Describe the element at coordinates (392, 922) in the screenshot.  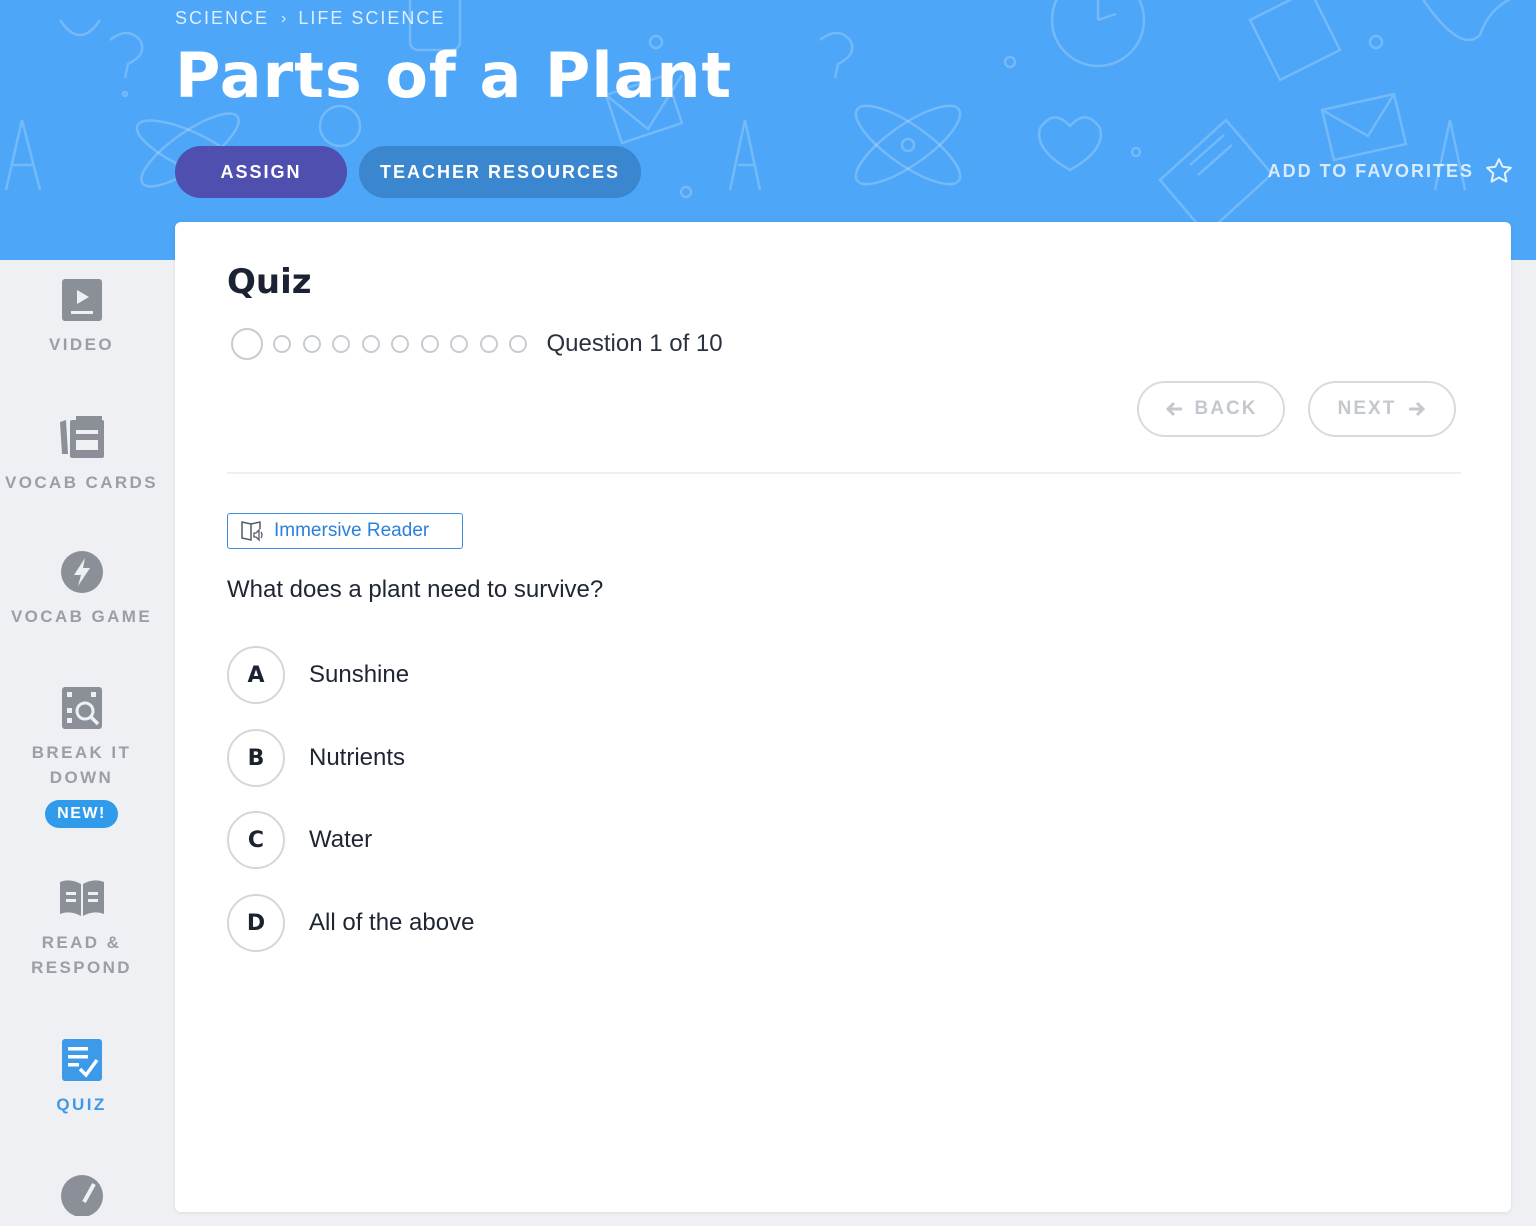
I see `answer-text: All of the above` at that location.